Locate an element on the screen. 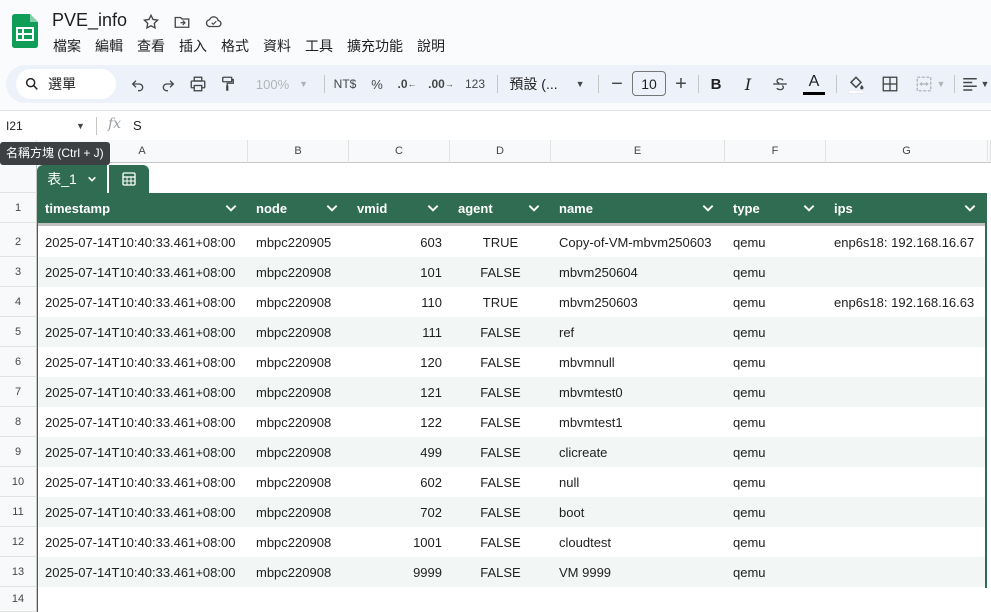 The width and height of the screenshot is (991, 612). menu-help: 說明 is located at coordinates (431, 46).